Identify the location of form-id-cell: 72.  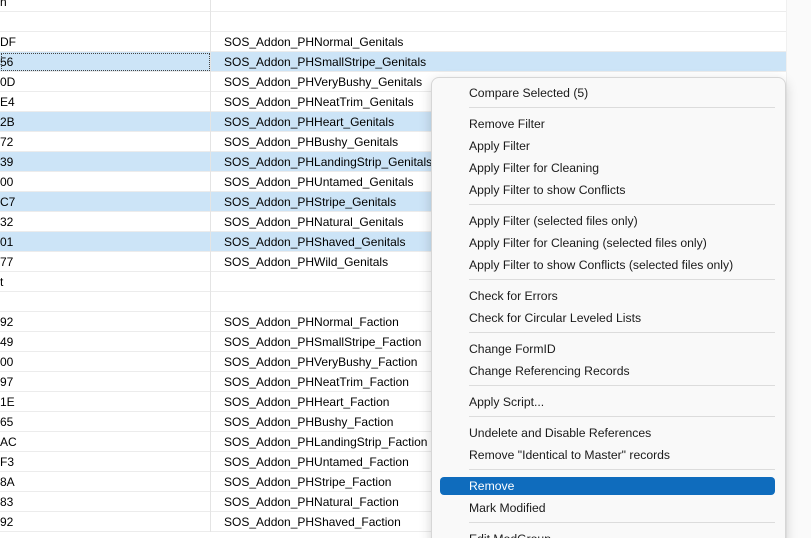
(105, 142).